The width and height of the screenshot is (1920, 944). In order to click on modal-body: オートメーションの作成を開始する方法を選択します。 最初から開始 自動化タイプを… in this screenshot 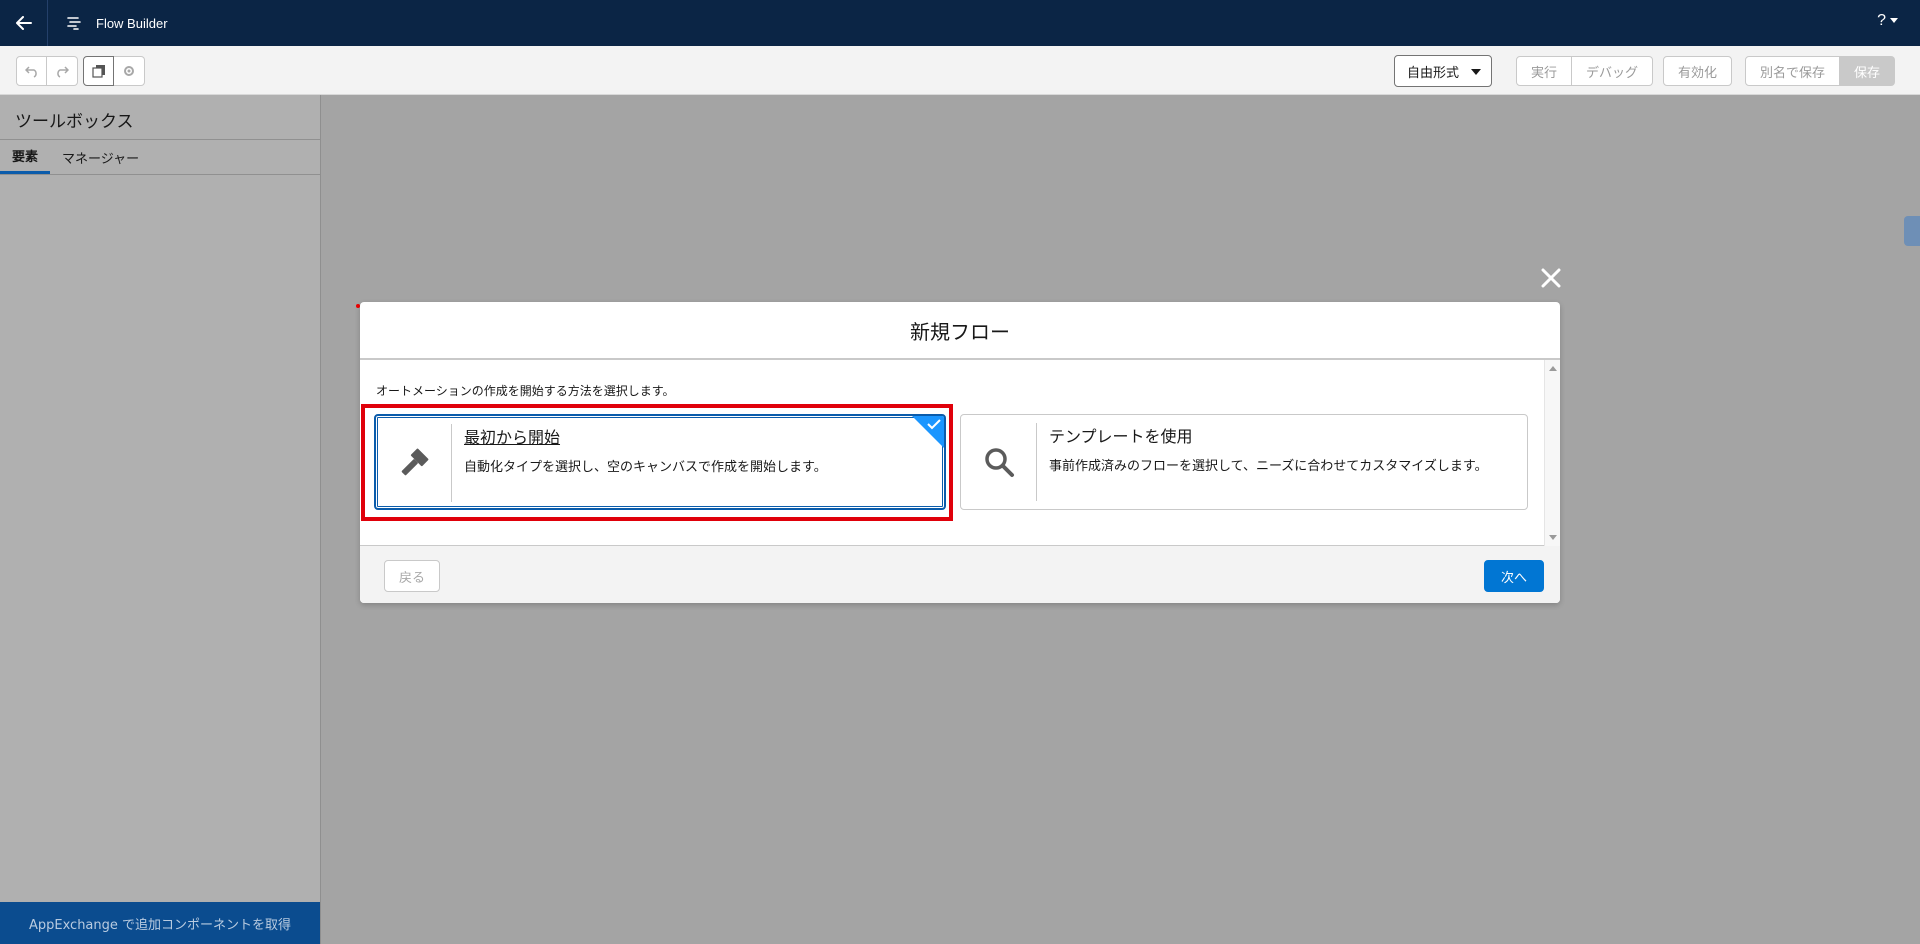, I will do `click(960, 453)`.